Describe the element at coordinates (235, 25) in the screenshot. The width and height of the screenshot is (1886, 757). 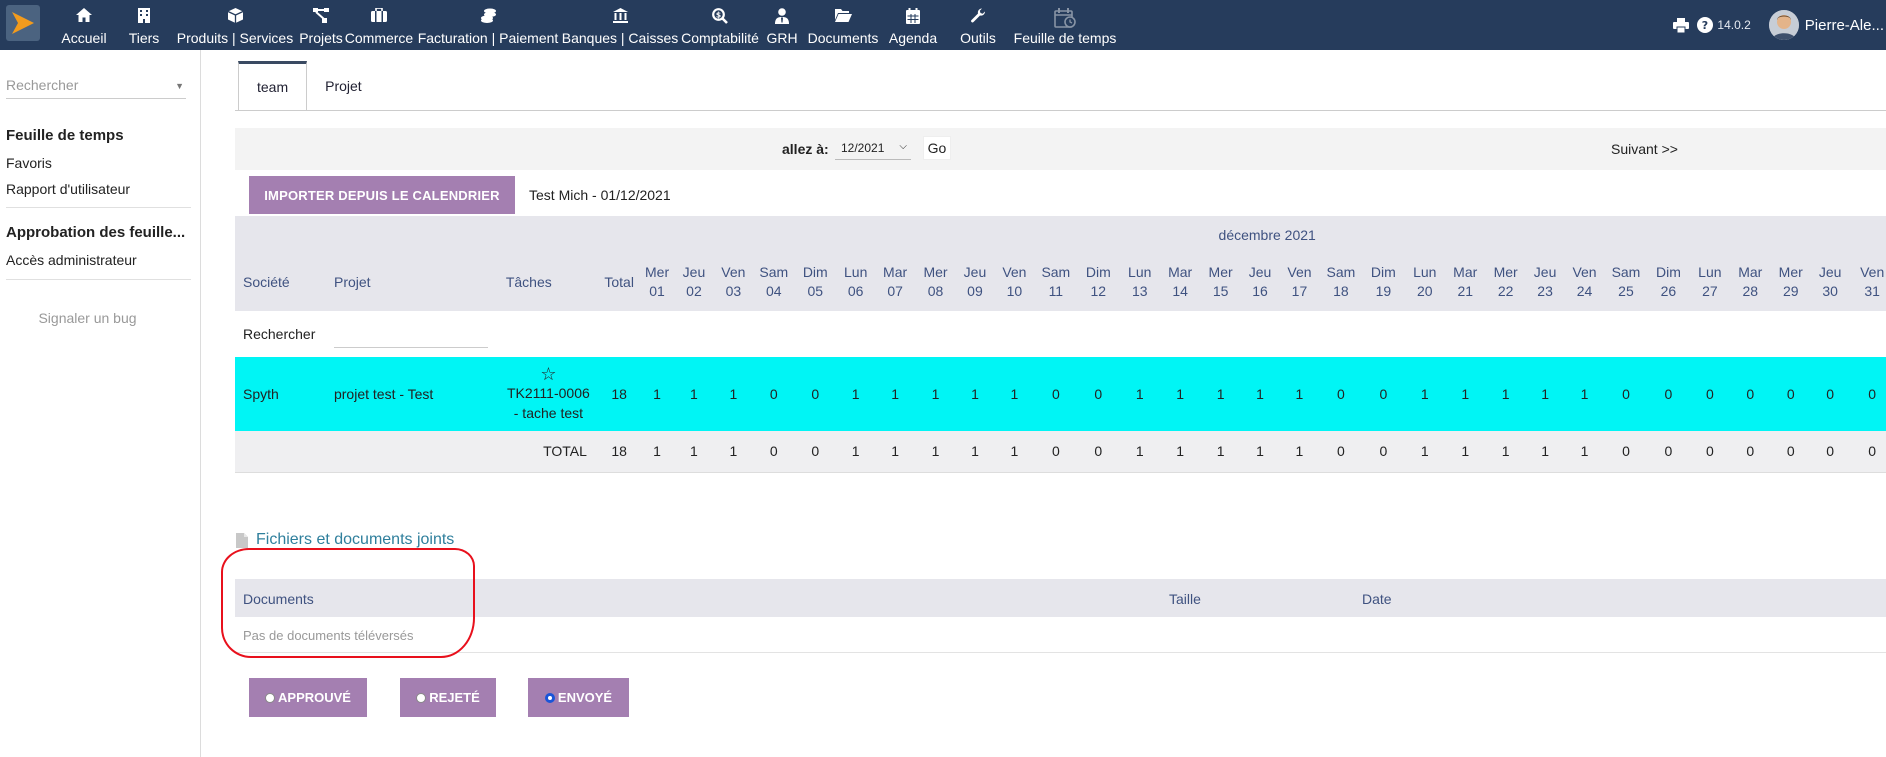
I see `menu-produits-services: Produits | Services` at that location.